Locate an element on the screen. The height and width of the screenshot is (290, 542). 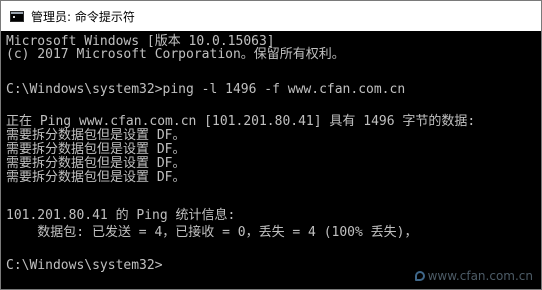
watermark-text: www.cfan.com.cn is located at coordinates (480, 276).